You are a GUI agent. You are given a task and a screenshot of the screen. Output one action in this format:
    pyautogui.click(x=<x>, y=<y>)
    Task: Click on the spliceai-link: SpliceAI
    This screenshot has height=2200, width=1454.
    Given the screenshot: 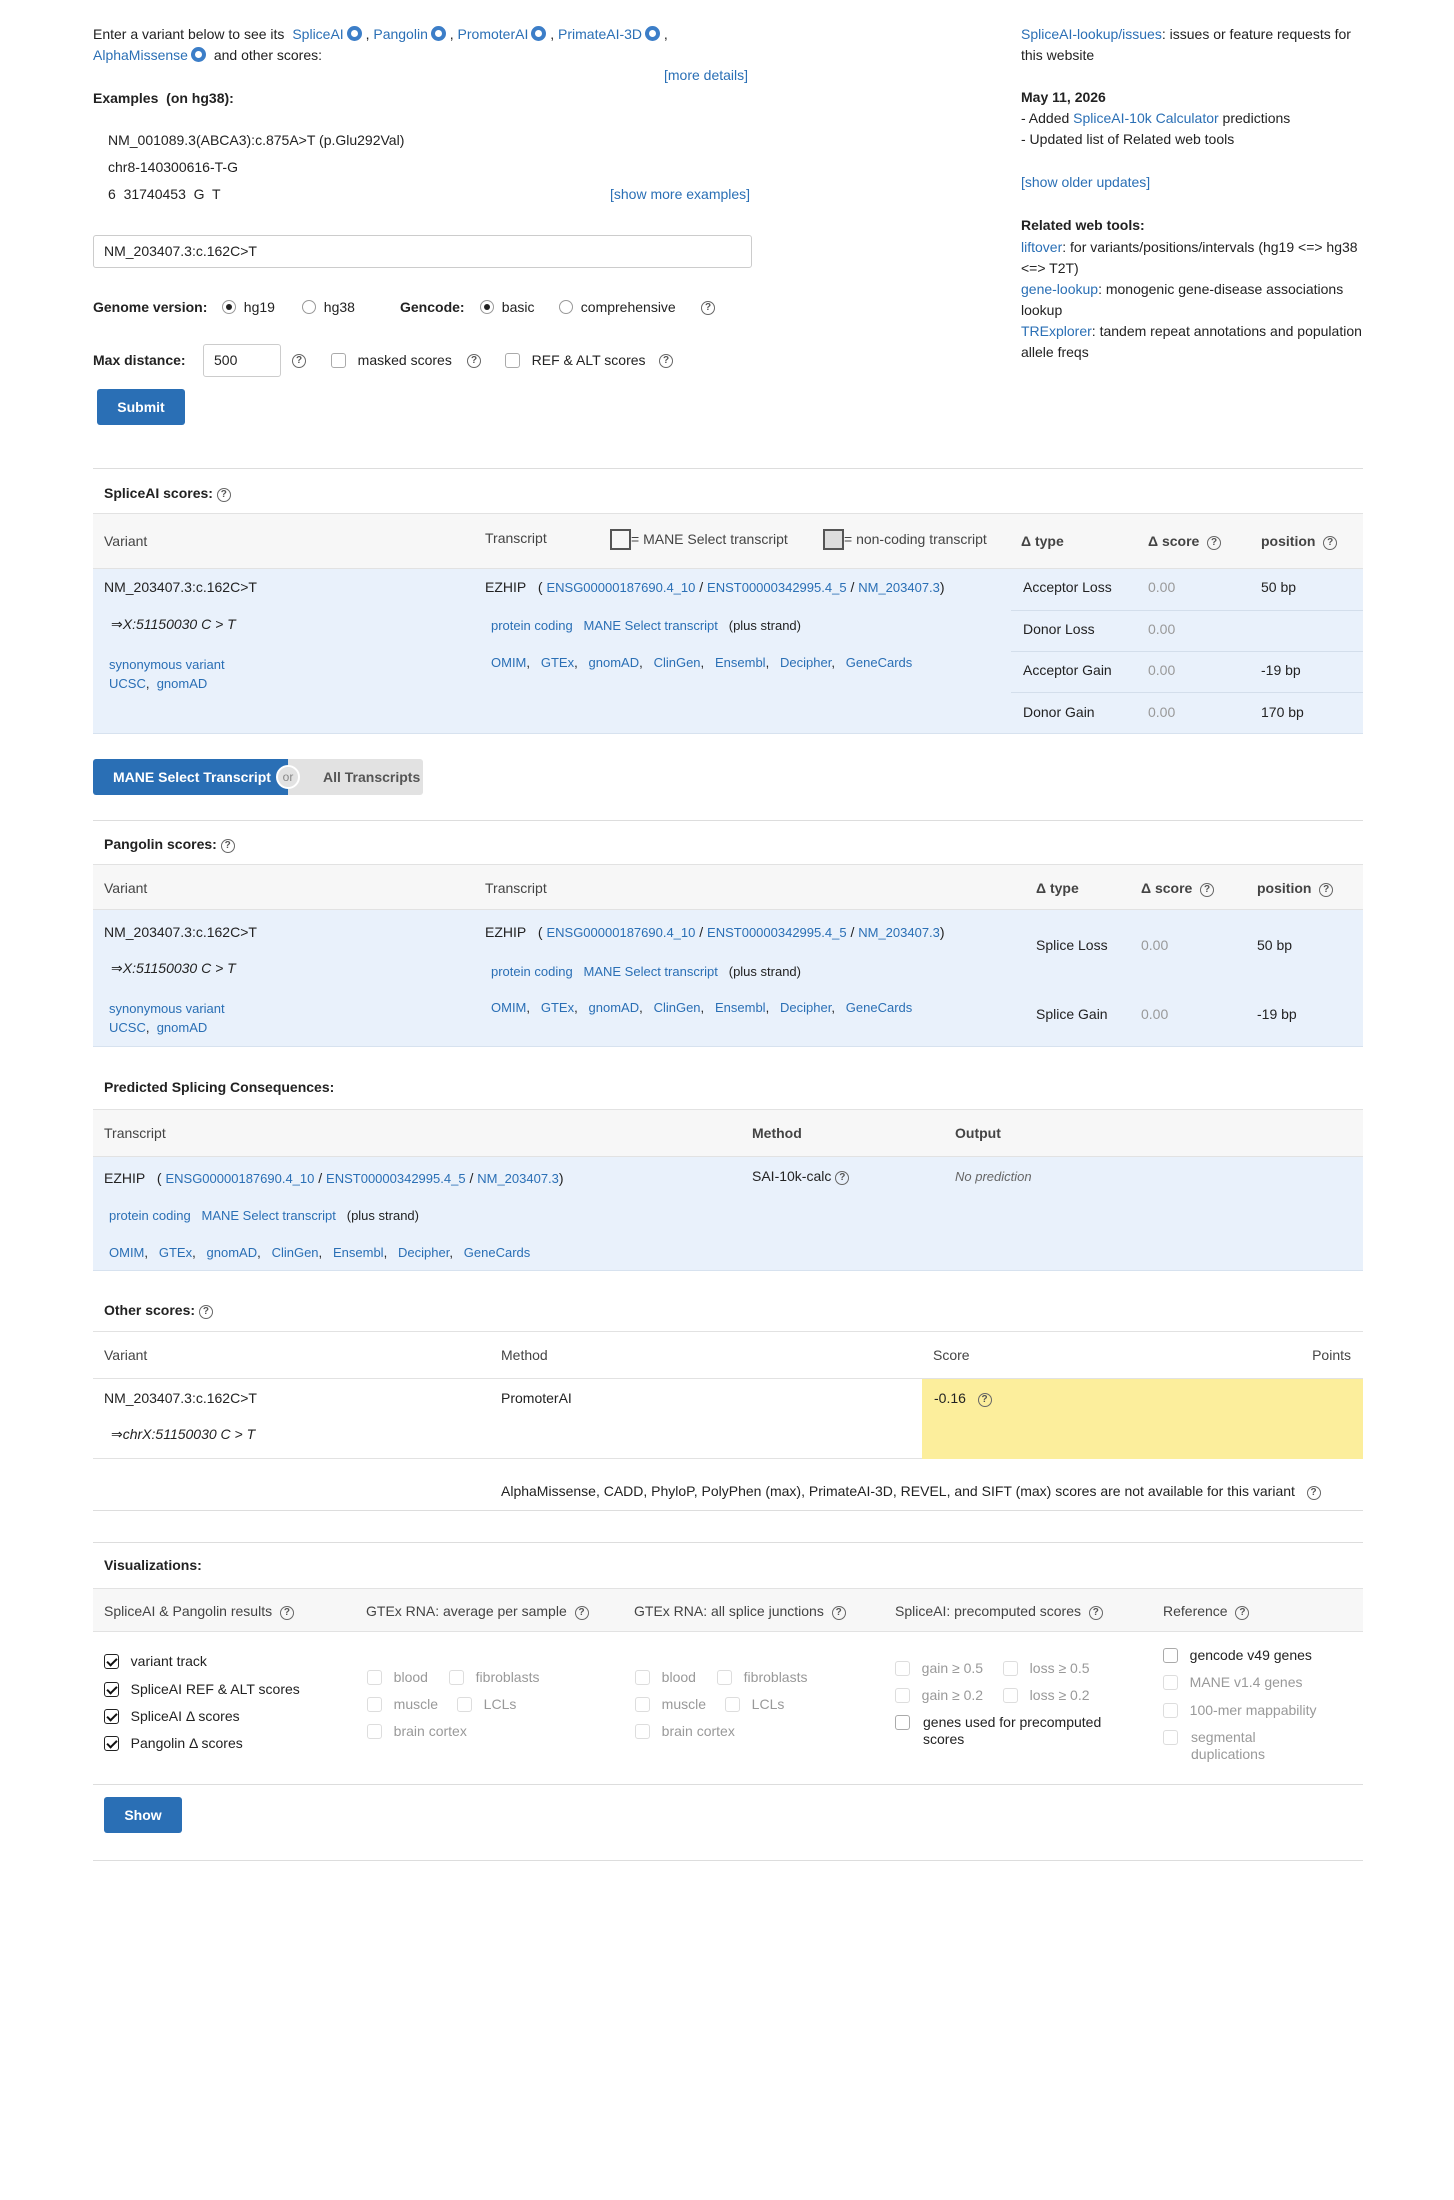 What is the action you would take?
    pyautogui.click(x=317, y=34)
    